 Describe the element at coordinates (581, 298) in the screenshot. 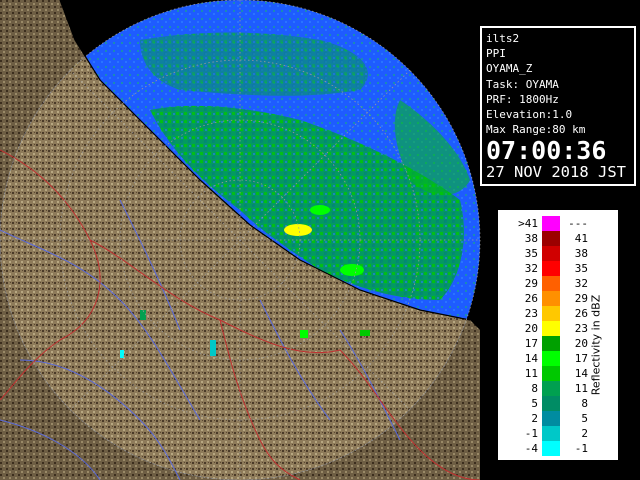

I see `legend-upper-bound: 29` at that location.